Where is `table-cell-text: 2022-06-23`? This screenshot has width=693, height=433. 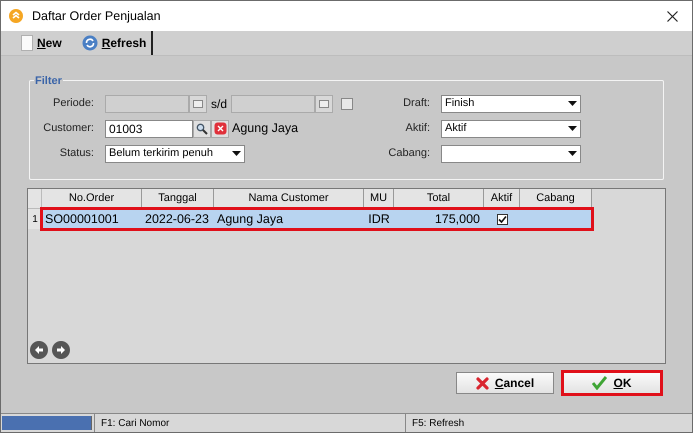 table-cell-text: 2022-06-23 is located at coordinates (177, 219).